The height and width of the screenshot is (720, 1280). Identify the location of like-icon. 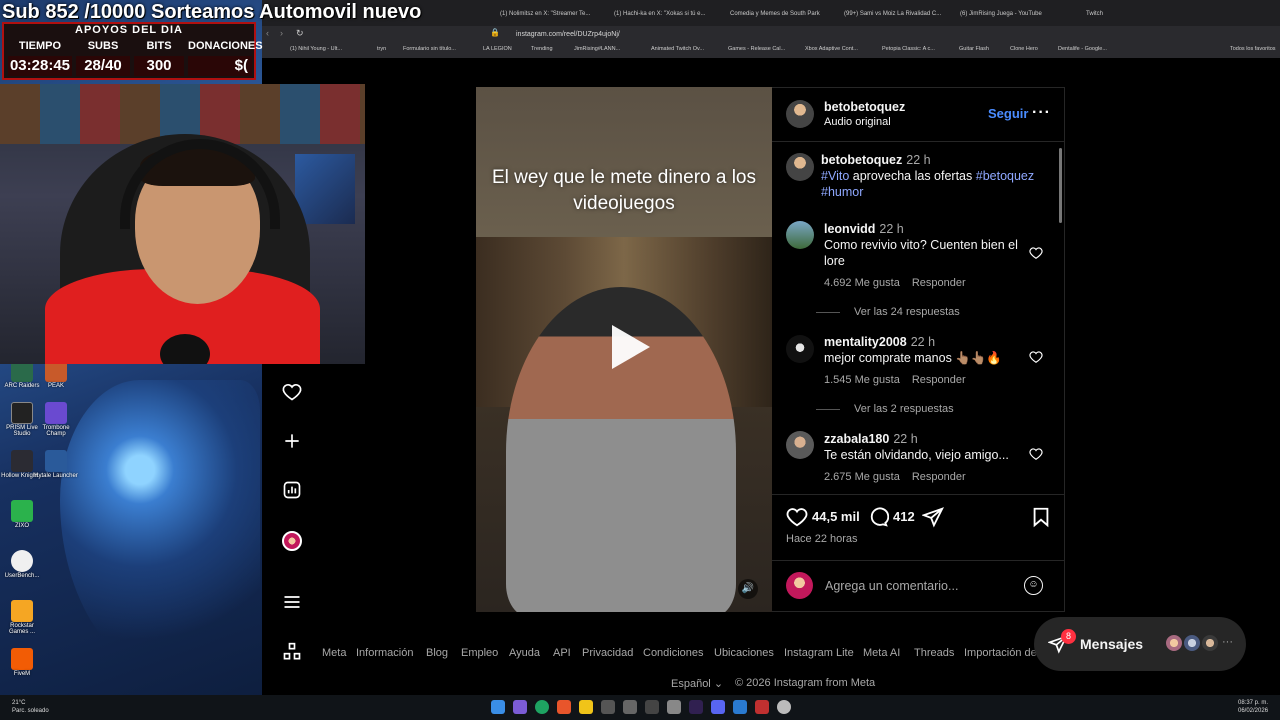
(797, 517).